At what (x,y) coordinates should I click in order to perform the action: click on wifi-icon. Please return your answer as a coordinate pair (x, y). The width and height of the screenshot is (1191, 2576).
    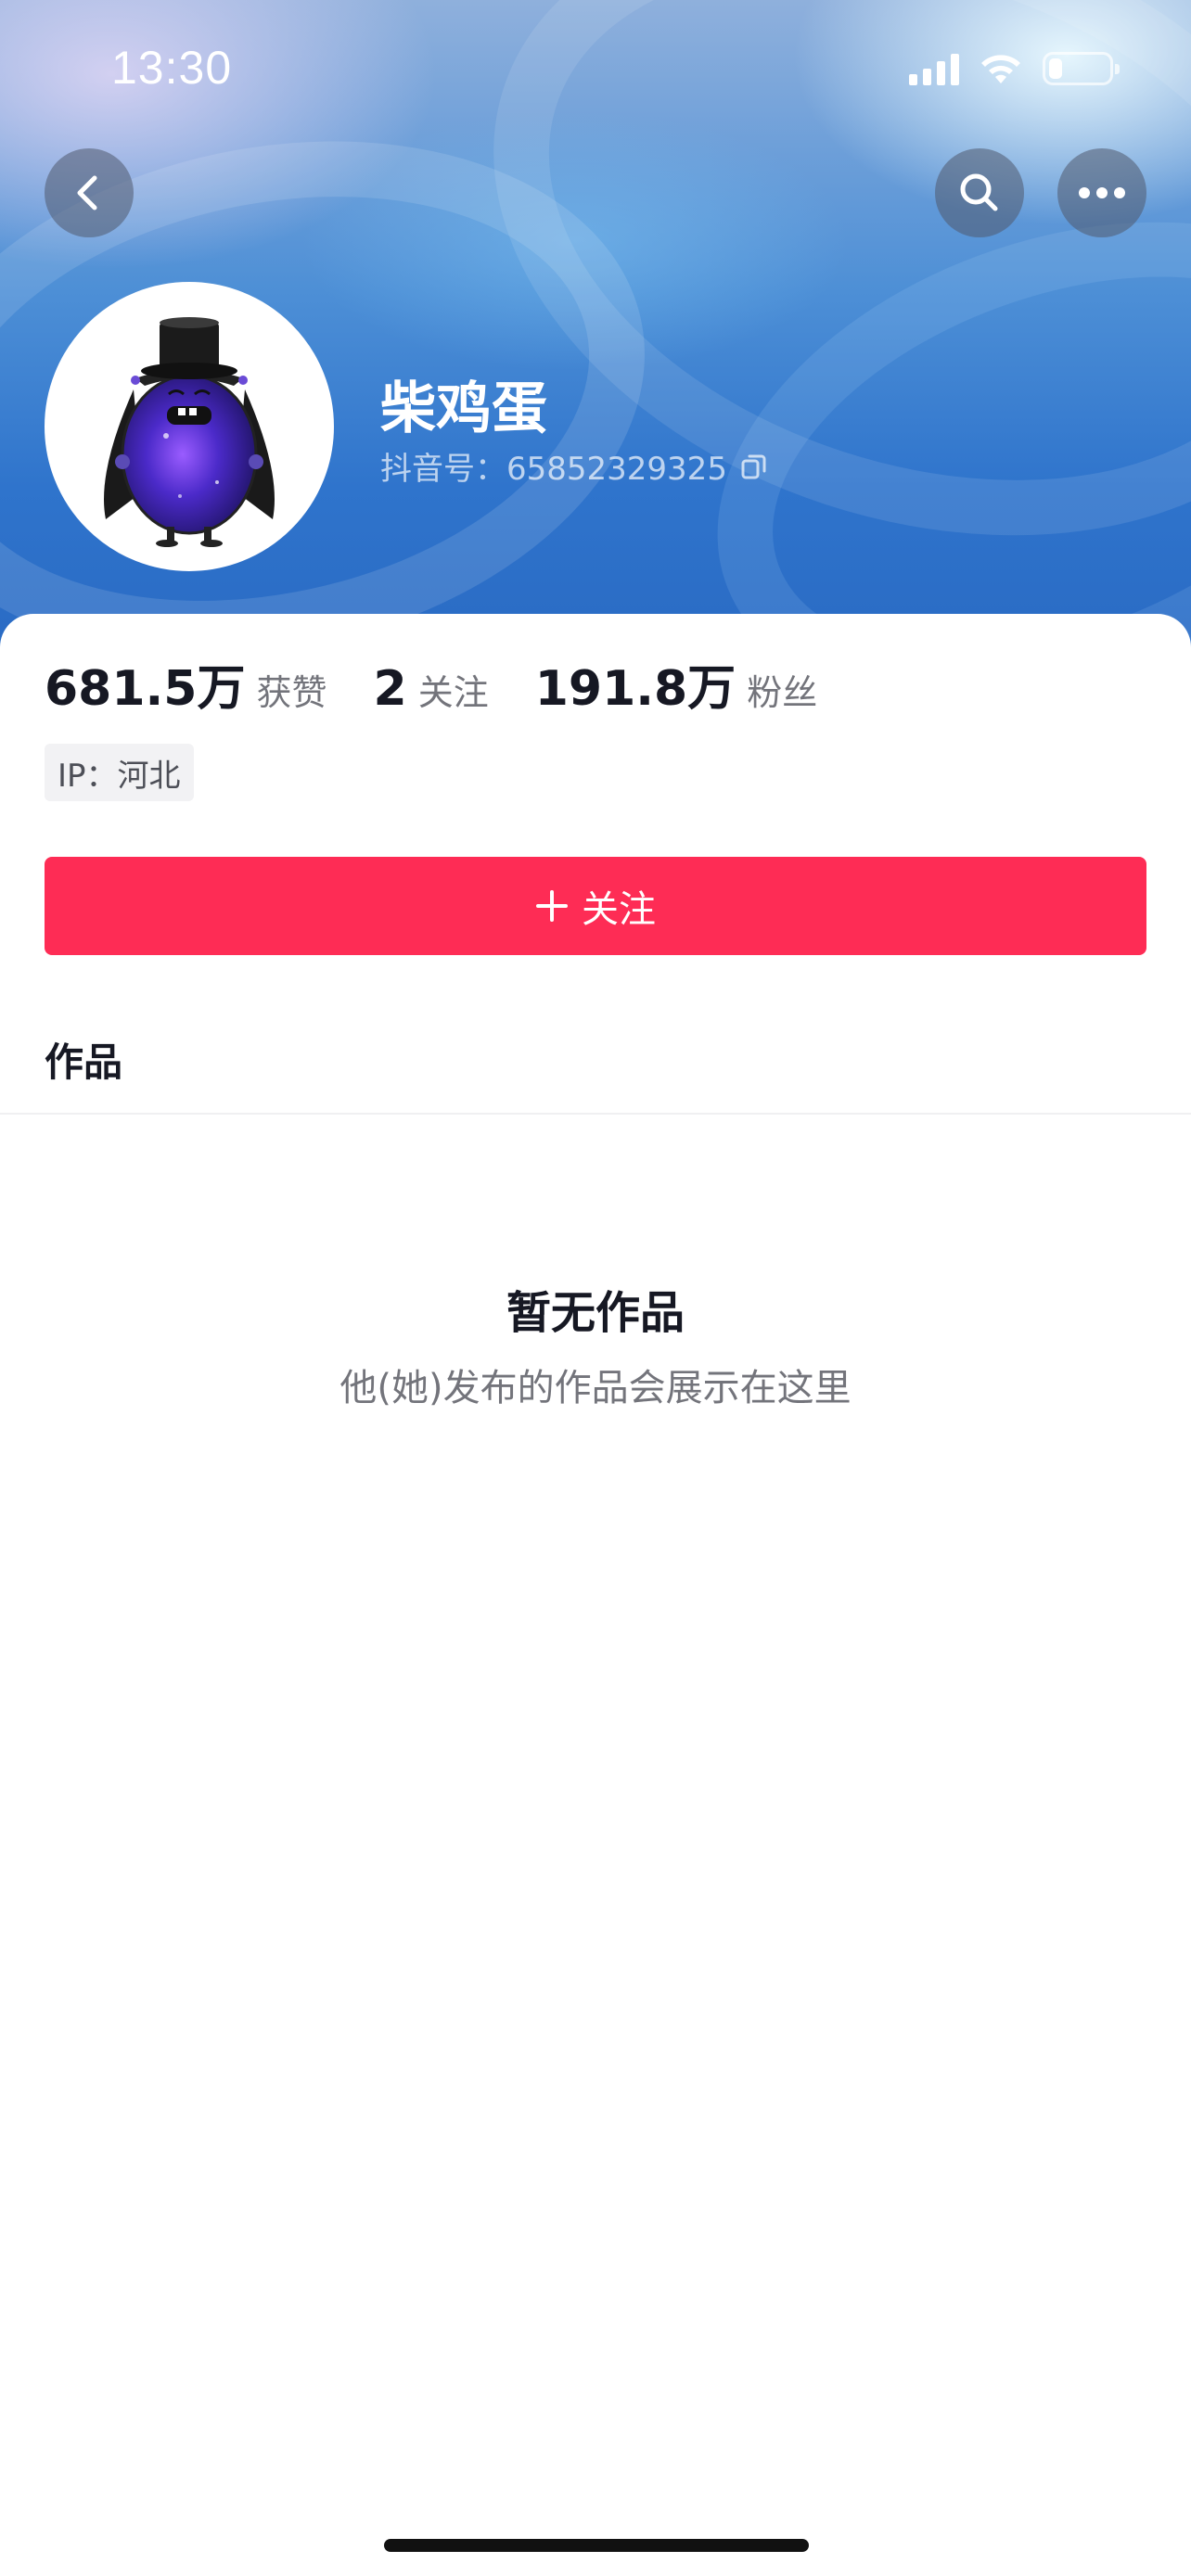
    Looking at the image, I should click on (1000, 69).